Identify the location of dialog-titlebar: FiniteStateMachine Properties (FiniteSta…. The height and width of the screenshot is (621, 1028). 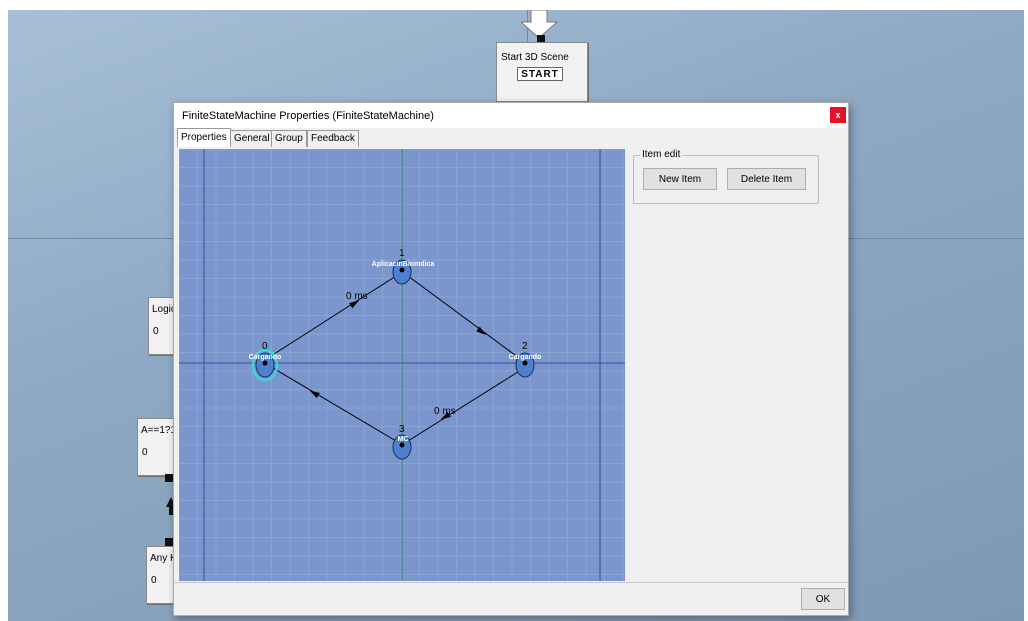
(511, 115).